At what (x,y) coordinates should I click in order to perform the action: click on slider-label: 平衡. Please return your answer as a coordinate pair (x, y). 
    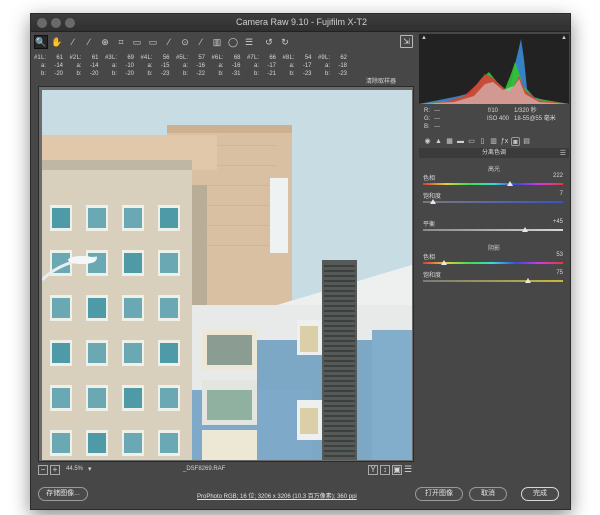
    Looking at the image, I should click on (429, 225).